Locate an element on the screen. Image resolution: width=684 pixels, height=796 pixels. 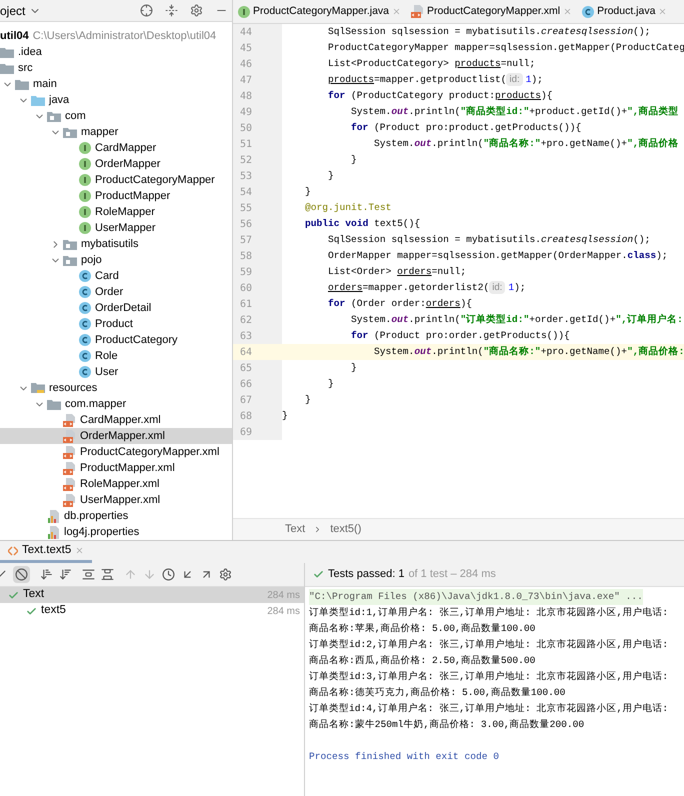
console-line: 商品名称:蒙牛250ml牛奶,商品价格: 3.00,商品数量200.00 is located at coordinates (447, 725).